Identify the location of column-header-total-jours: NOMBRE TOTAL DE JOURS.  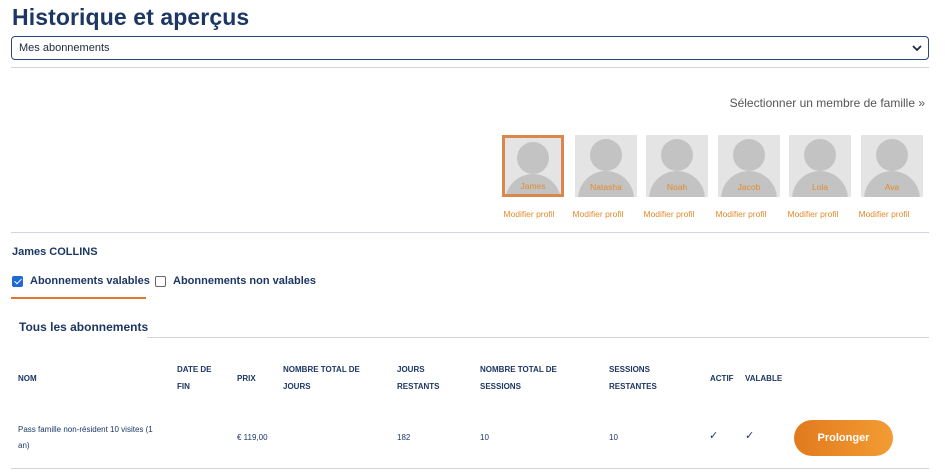
(321, 378).